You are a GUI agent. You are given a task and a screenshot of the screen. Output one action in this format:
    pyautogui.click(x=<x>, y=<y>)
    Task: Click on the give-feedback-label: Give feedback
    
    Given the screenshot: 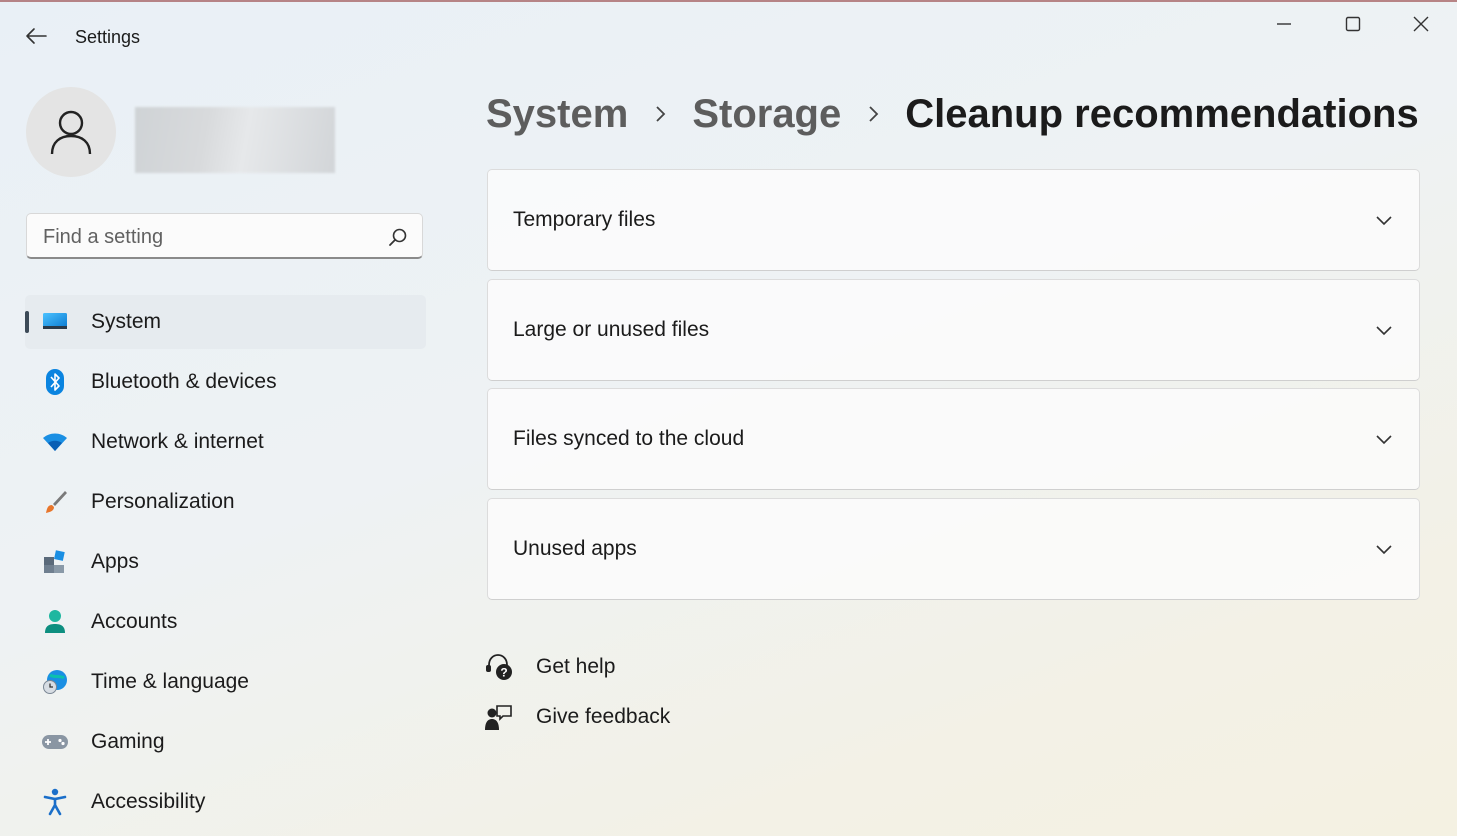 What is the action you would take?
    pyautogui.click(x=603, y=716)
    